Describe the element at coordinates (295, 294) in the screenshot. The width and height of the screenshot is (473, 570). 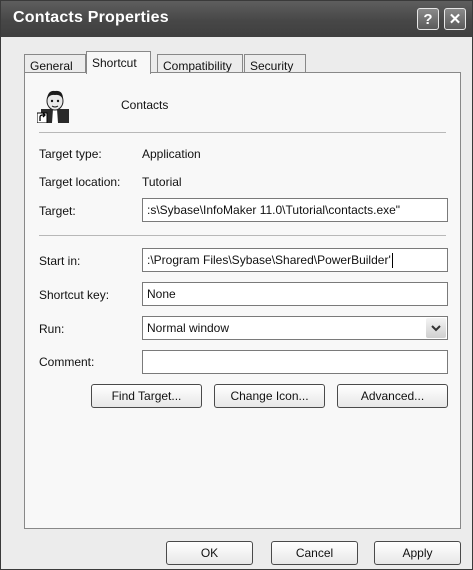
I see `shortcut-key-field: None` at that location.